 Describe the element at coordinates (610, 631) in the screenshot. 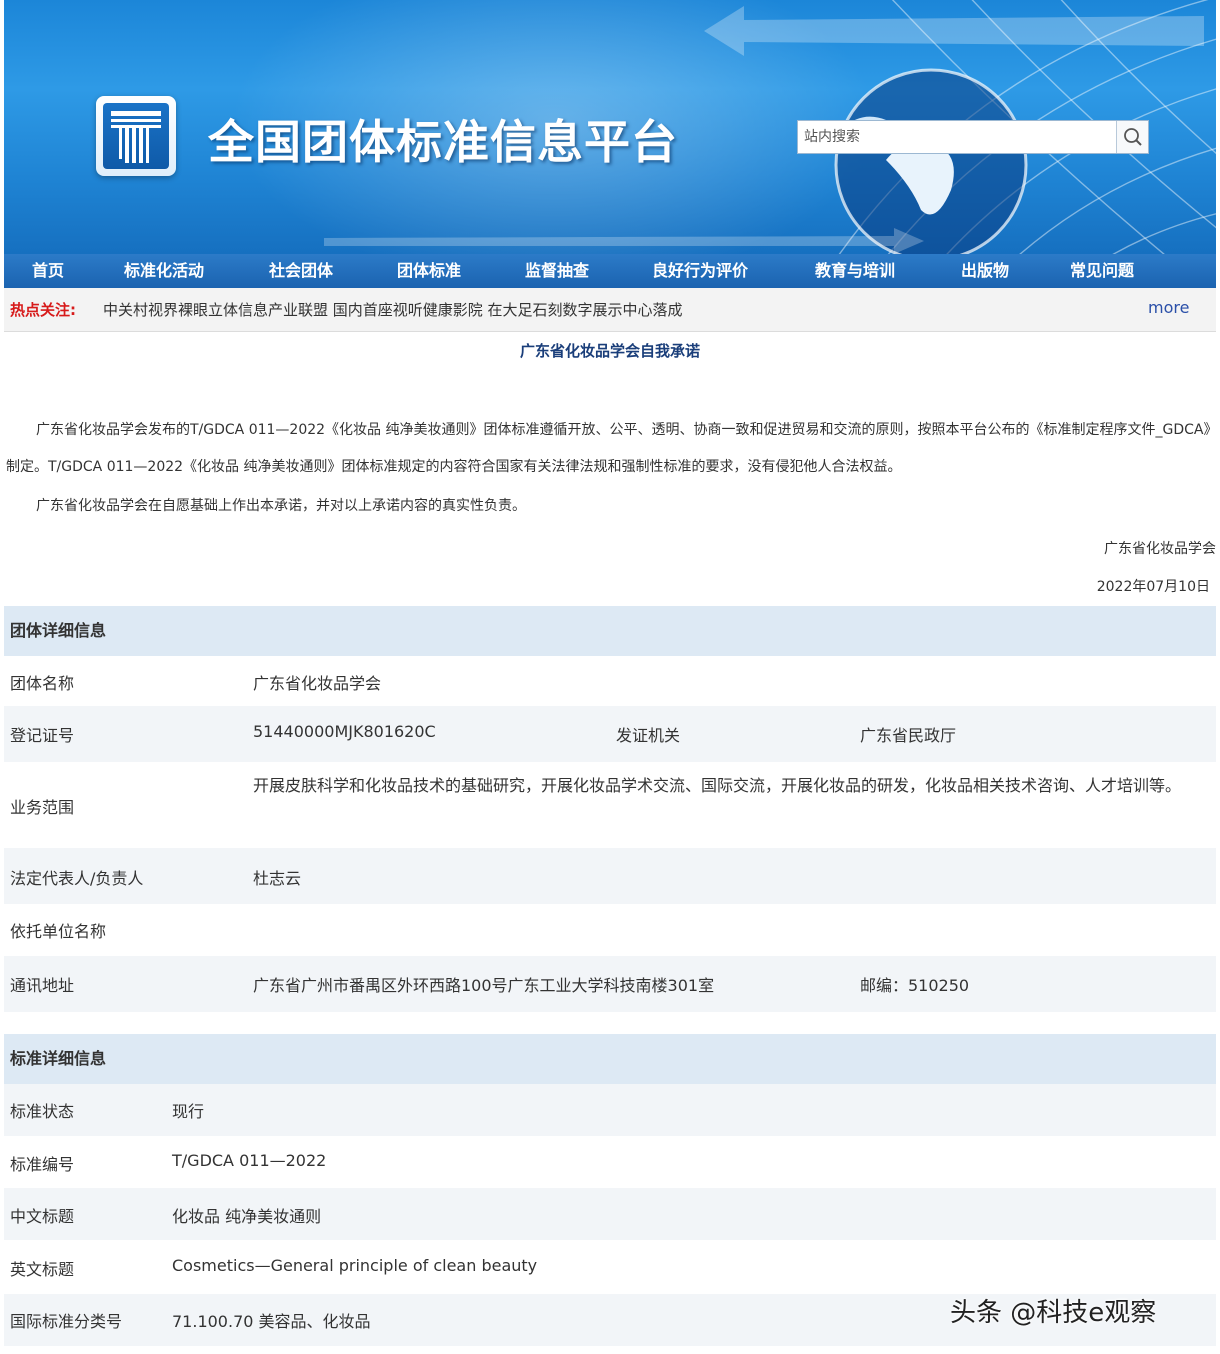

I see `org-section-title: 团体详细信息` at that location.